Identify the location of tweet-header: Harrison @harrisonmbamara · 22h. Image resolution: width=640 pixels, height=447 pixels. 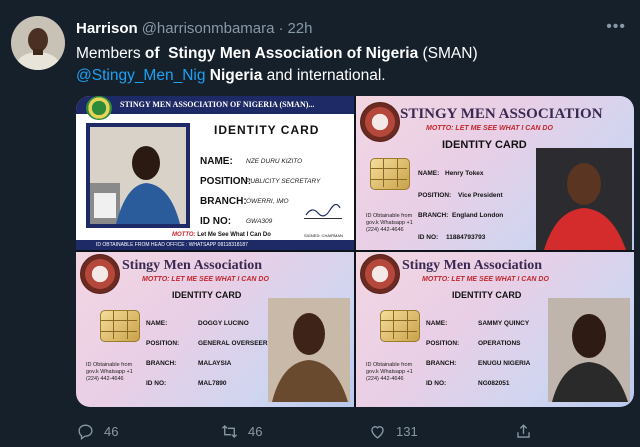
(194, 28).